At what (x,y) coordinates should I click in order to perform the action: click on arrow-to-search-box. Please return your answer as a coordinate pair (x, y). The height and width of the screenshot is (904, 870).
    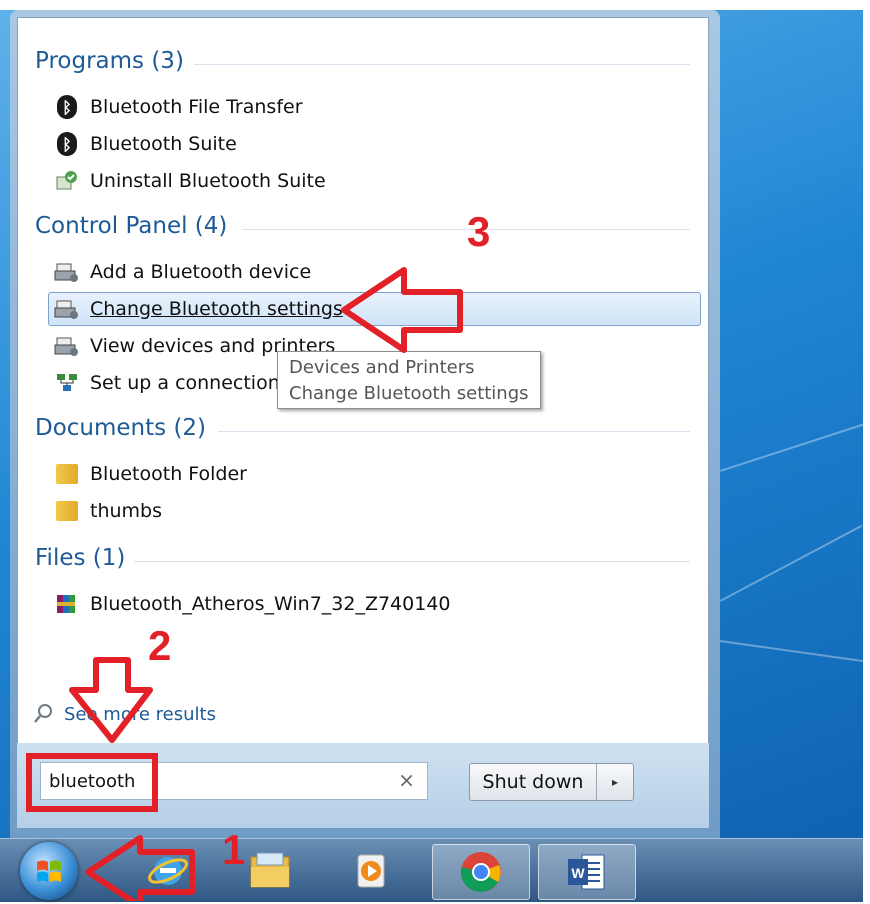
    Looking at the image, I should click on (111, 700).